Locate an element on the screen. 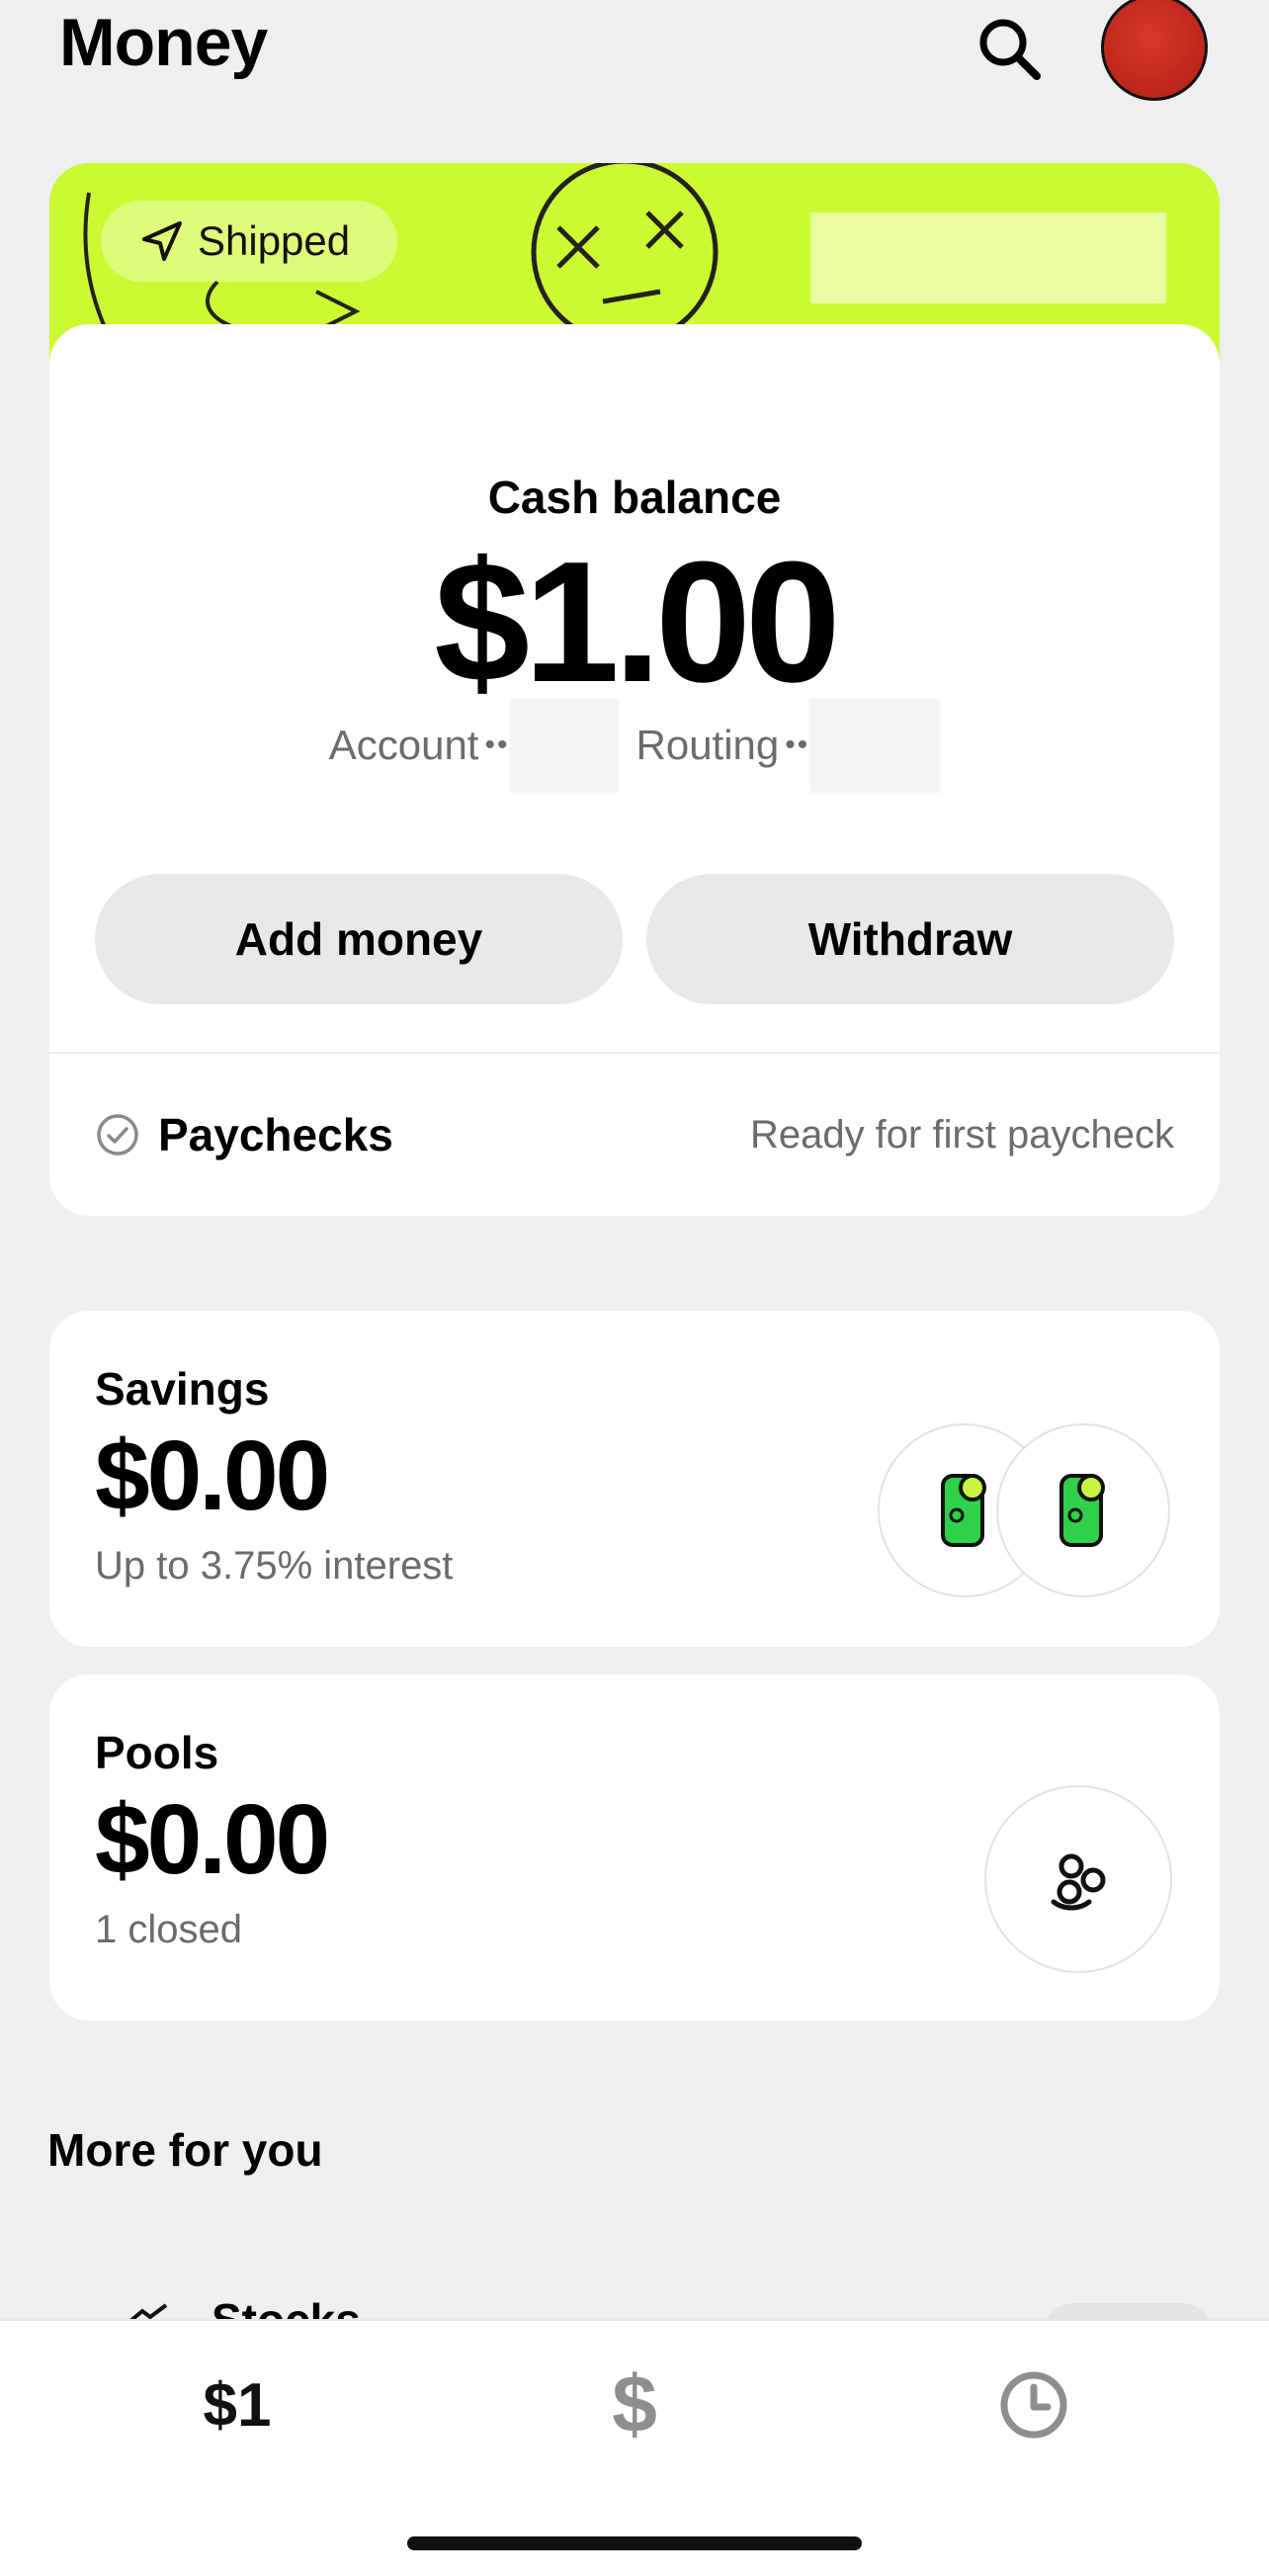  divider is located at coordinates (634, 1053).